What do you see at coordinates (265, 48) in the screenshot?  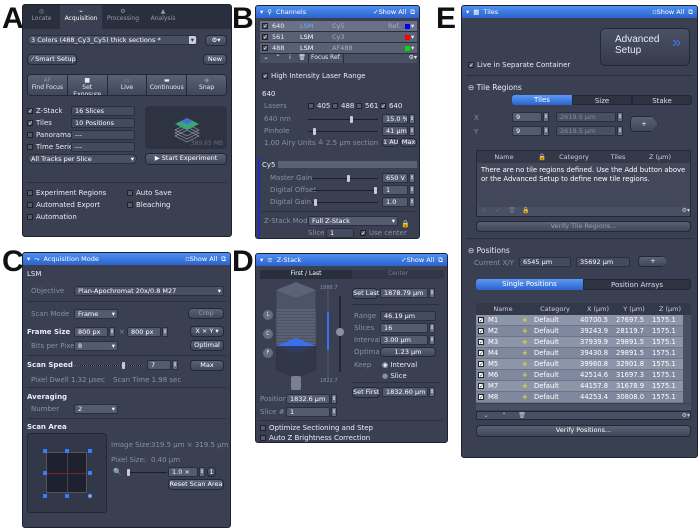 I see `channel-checkbox: ✓` at bounding box center [265, 48].